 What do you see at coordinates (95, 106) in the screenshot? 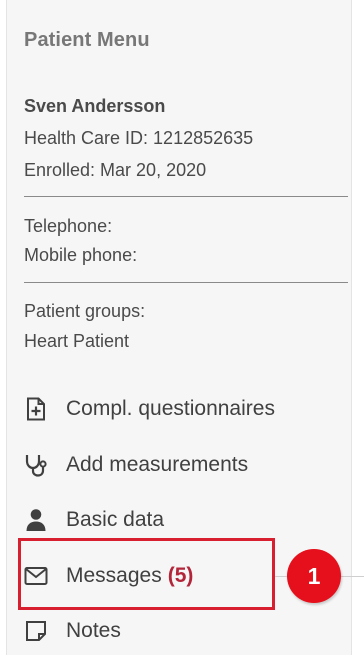
I see `patient-name: Sven Andersson` at bounding box center [95, 106].